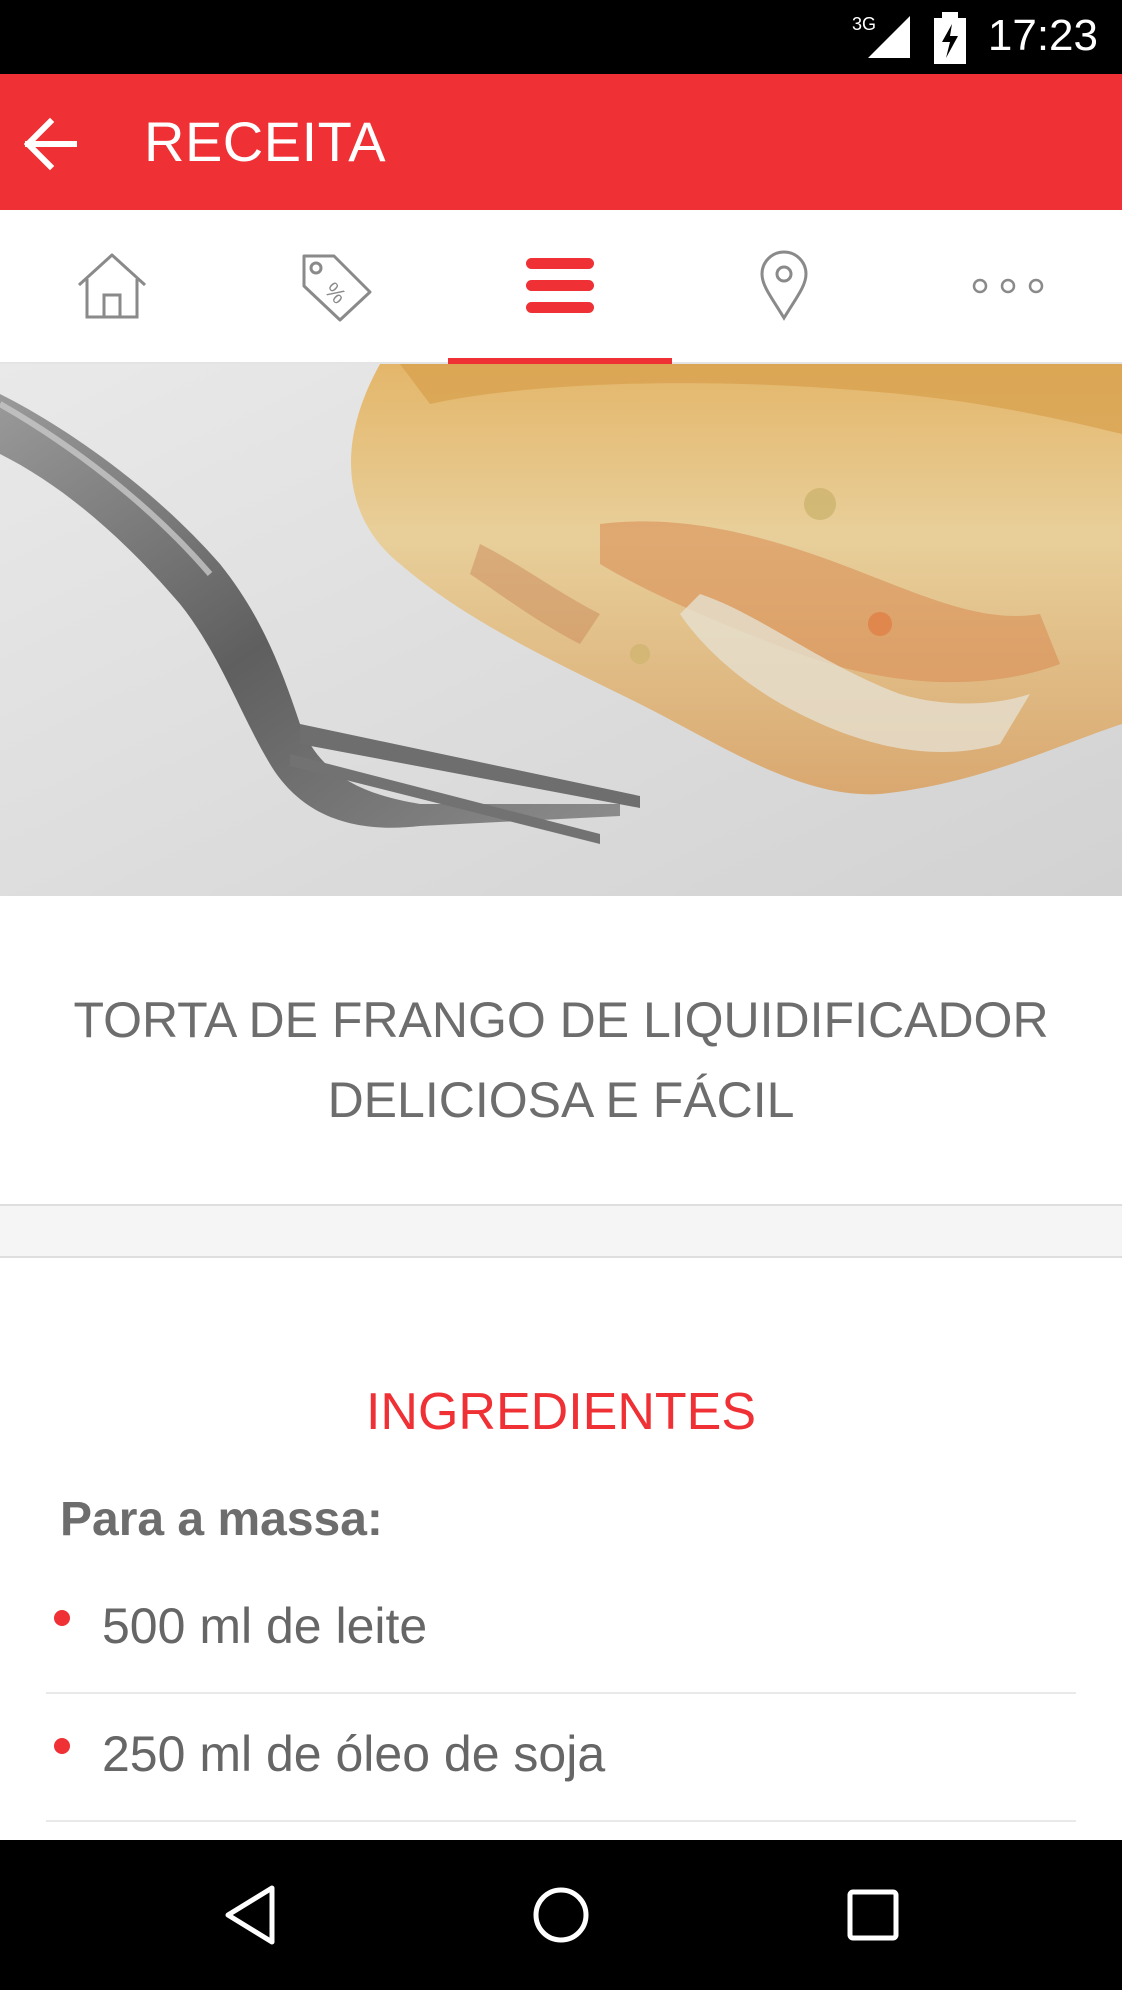 The width and height of the screenshot is (1122, 1990). I want to click on list-item: 250 ml de óleo de soja, so click(561, 1758).